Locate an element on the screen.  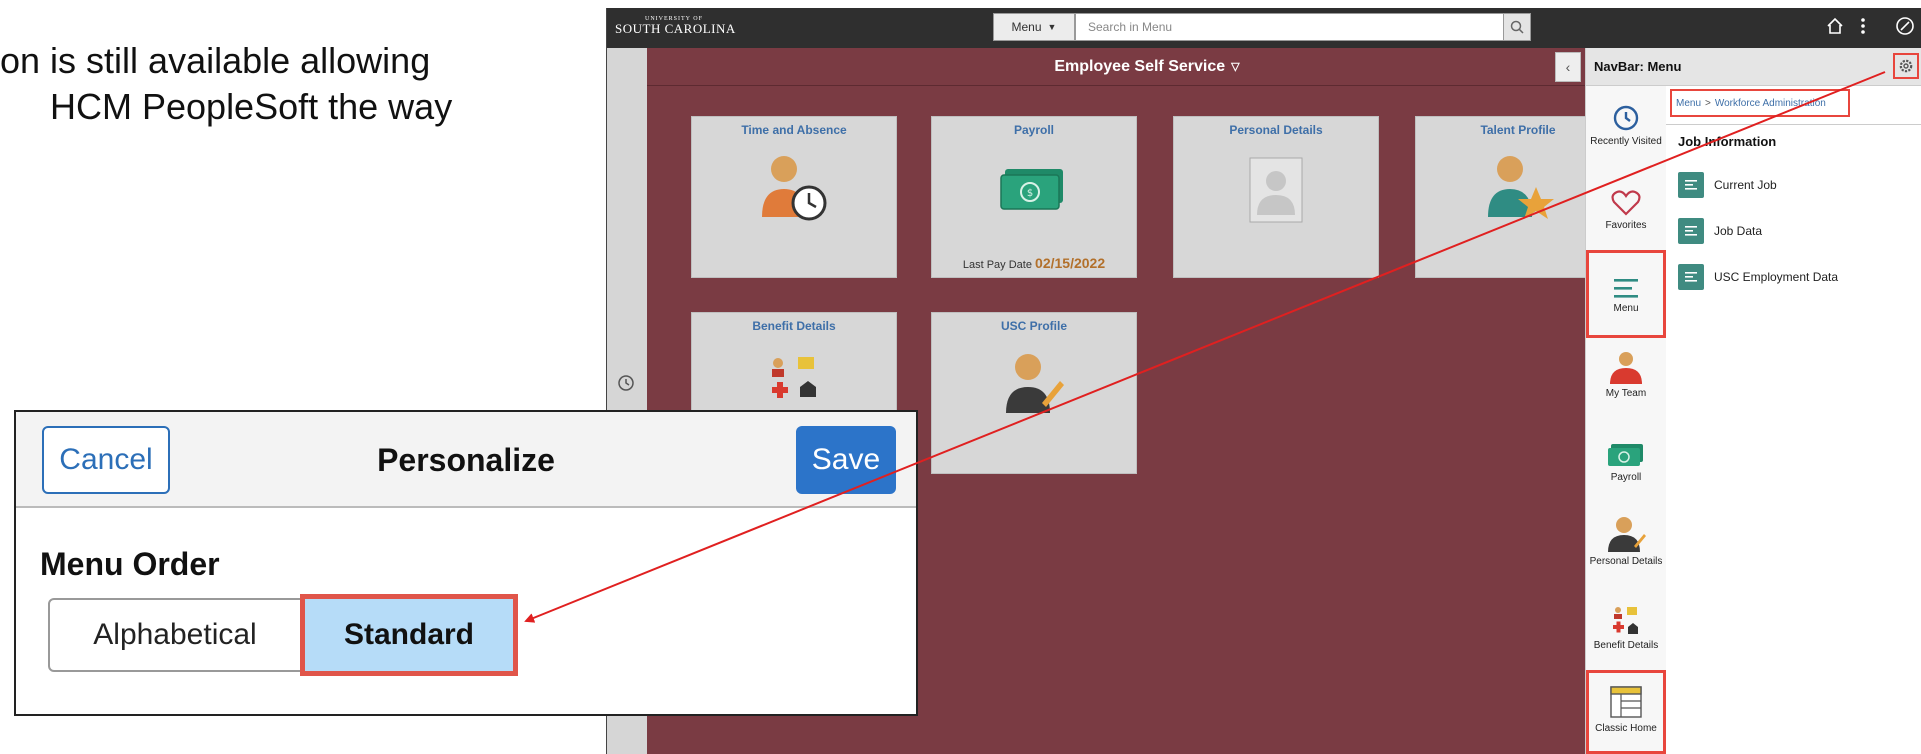
money-icon: $ is located at coordinates (1034, 188).